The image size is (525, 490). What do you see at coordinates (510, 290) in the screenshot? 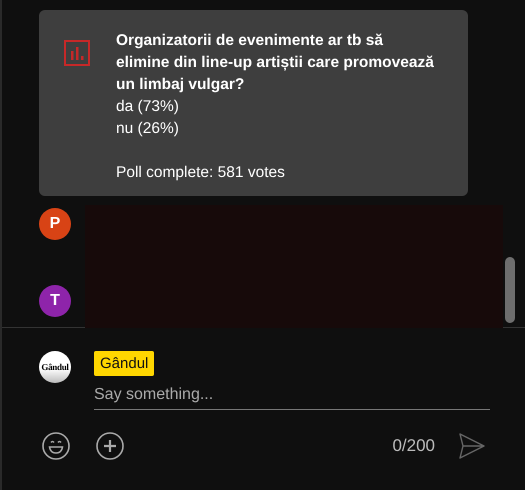
I see `scrollbar-thumb` at bounding box center [510, 290].